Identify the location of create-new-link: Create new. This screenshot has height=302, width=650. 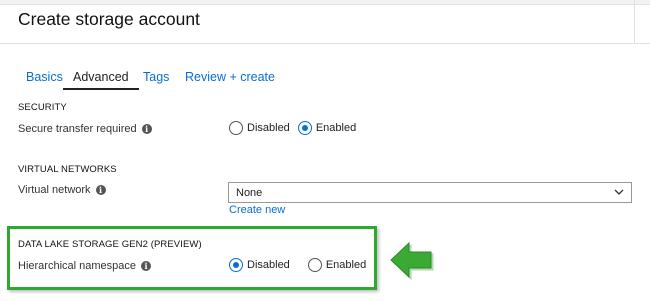
(257, 210).